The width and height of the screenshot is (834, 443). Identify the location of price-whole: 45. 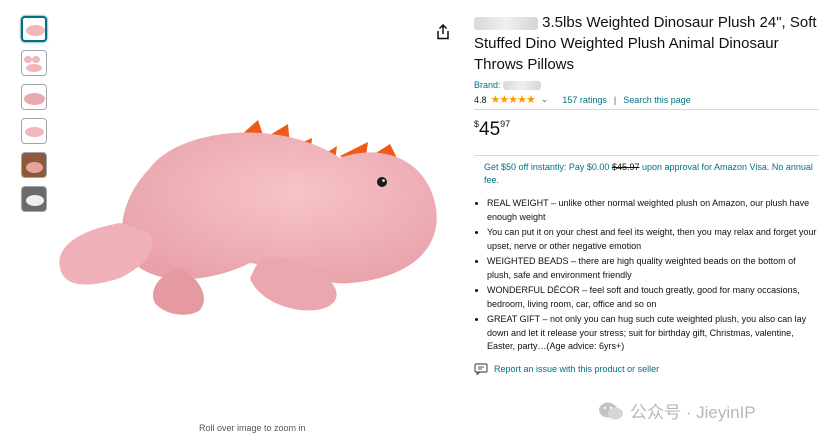
(490, 130).